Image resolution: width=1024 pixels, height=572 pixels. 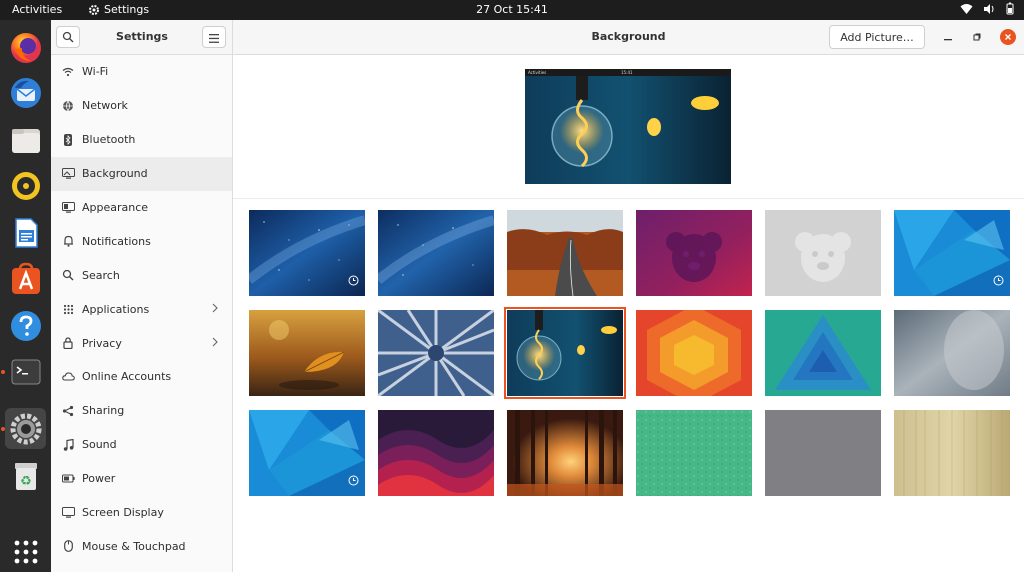 I want to click on sidebar-item-notifications: Notifications, so click(x=141, y=241).